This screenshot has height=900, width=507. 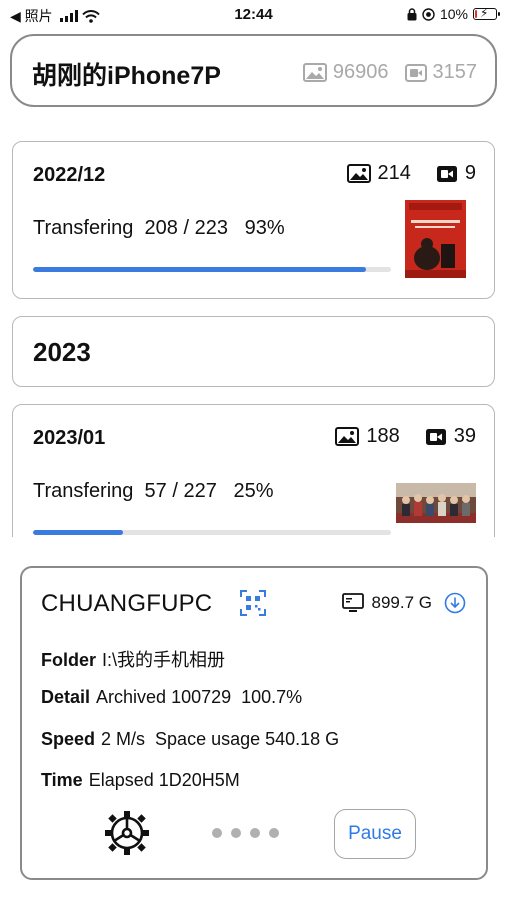 I want to click on disk-info: 899.7 G, so click(x=404, y=603).